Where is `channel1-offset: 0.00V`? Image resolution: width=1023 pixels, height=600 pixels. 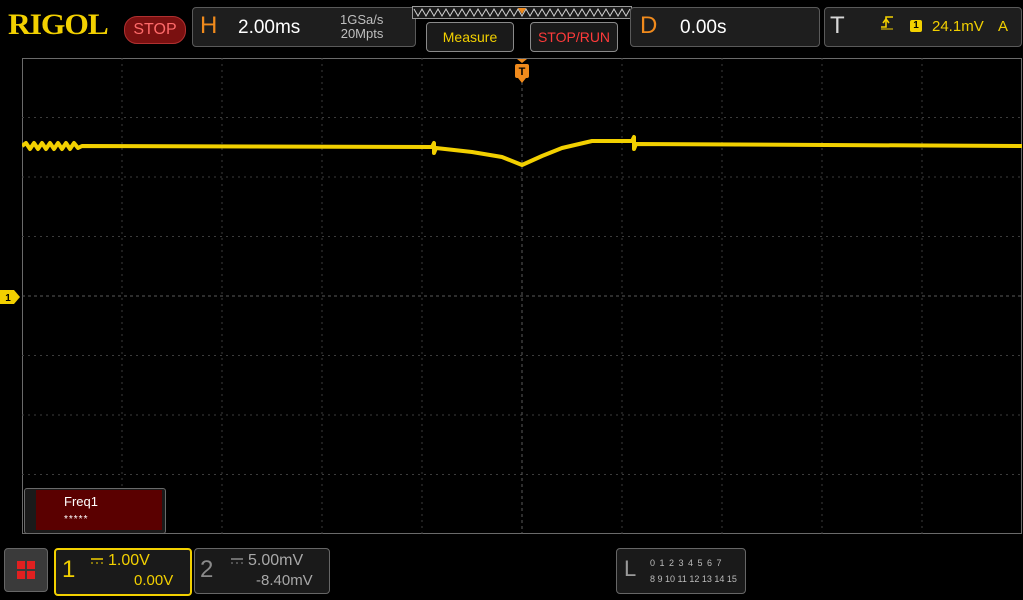 channel1-offset: 0.00V is located at coordinates (154, 580).